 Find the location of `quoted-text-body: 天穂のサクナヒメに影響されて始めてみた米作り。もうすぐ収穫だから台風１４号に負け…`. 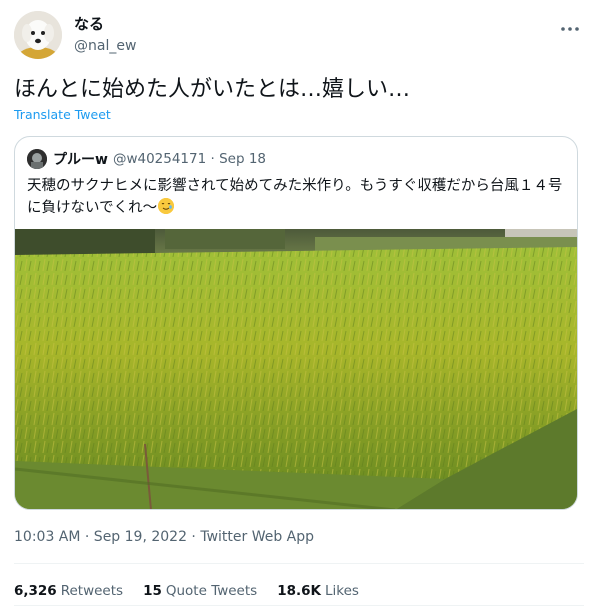

quoted-text-body: 天穂のサクナヒメに影響されて始めてみた米作り。もうすぐ収穫だから台風１４号に負け… is located at coordinates (295, 197).